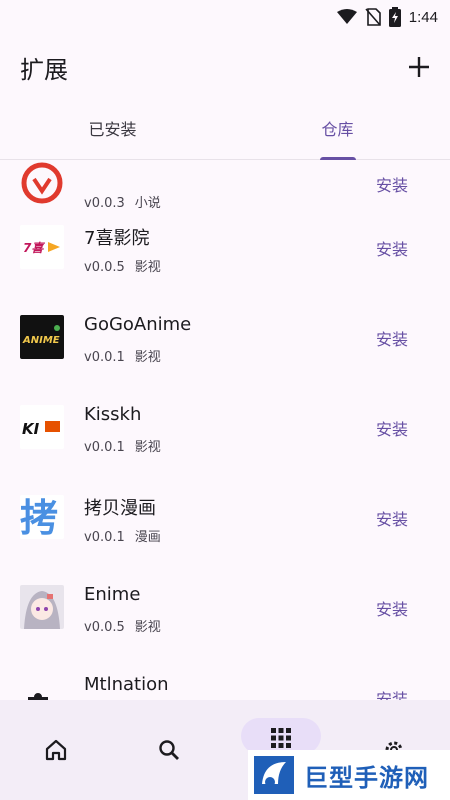 This screenshot has height=800, width=450. I want to click on battery-charging-icon, so click(394, 17).